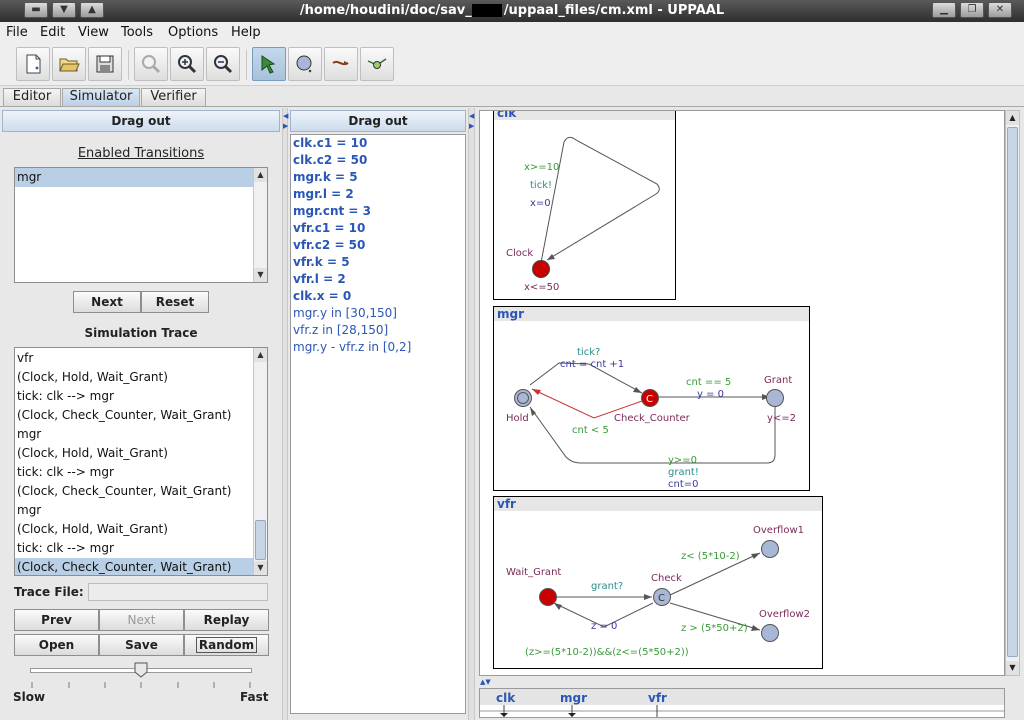 The image size is (1024, 720). I want to click on trace-scrollbar: ▲ ▼, so click(260, 461).